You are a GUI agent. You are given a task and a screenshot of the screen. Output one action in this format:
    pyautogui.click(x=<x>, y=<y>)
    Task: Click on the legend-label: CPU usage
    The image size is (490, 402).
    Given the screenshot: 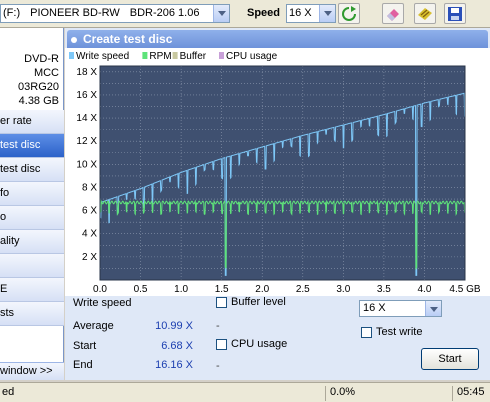 What is the action you would take?
    pyautogui.click(x=252, y=56)
    